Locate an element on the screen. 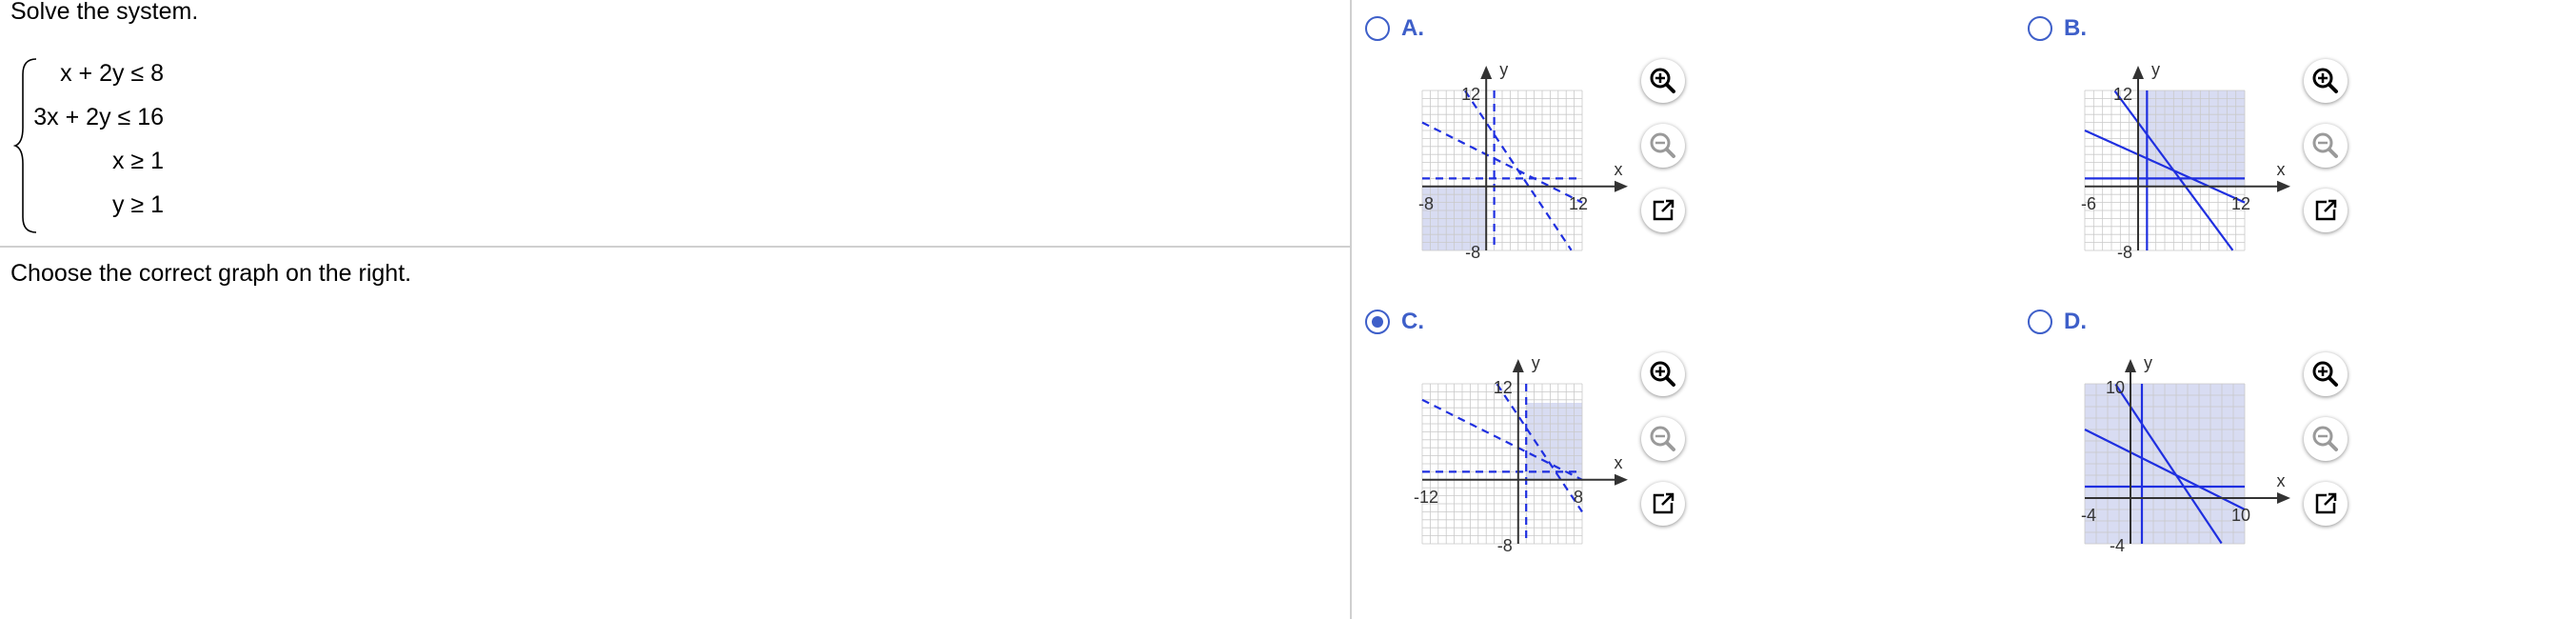 Image resolution: width=2576 pixels, height=619 pixels. option-b-y-axis-label: y is located at coordinates (2155, 69).